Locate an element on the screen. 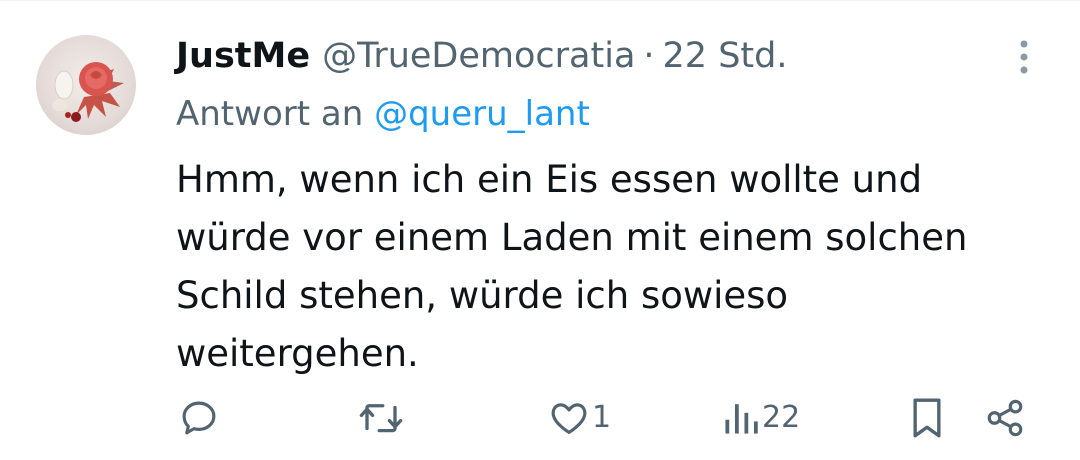 The width and height of the screenshot is (1080, 460). tweet-text-line: Hmm, wenn ich ein Eis essen wollte und is located at coordinates (549, 179).